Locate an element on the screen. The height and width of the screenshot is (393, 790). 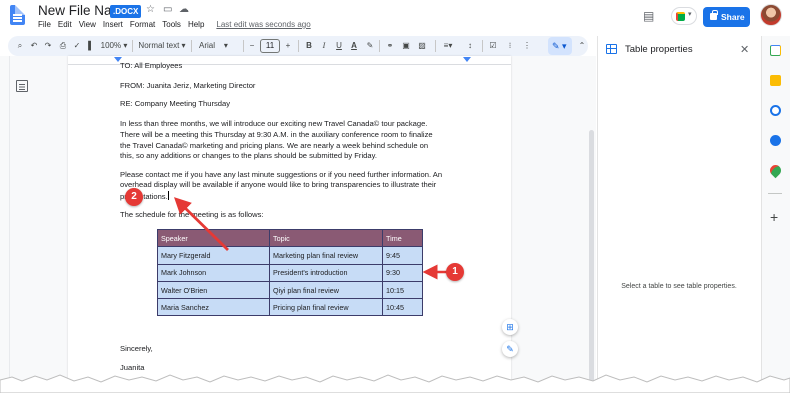
contacts-icon is located at coordinates (775, 140).